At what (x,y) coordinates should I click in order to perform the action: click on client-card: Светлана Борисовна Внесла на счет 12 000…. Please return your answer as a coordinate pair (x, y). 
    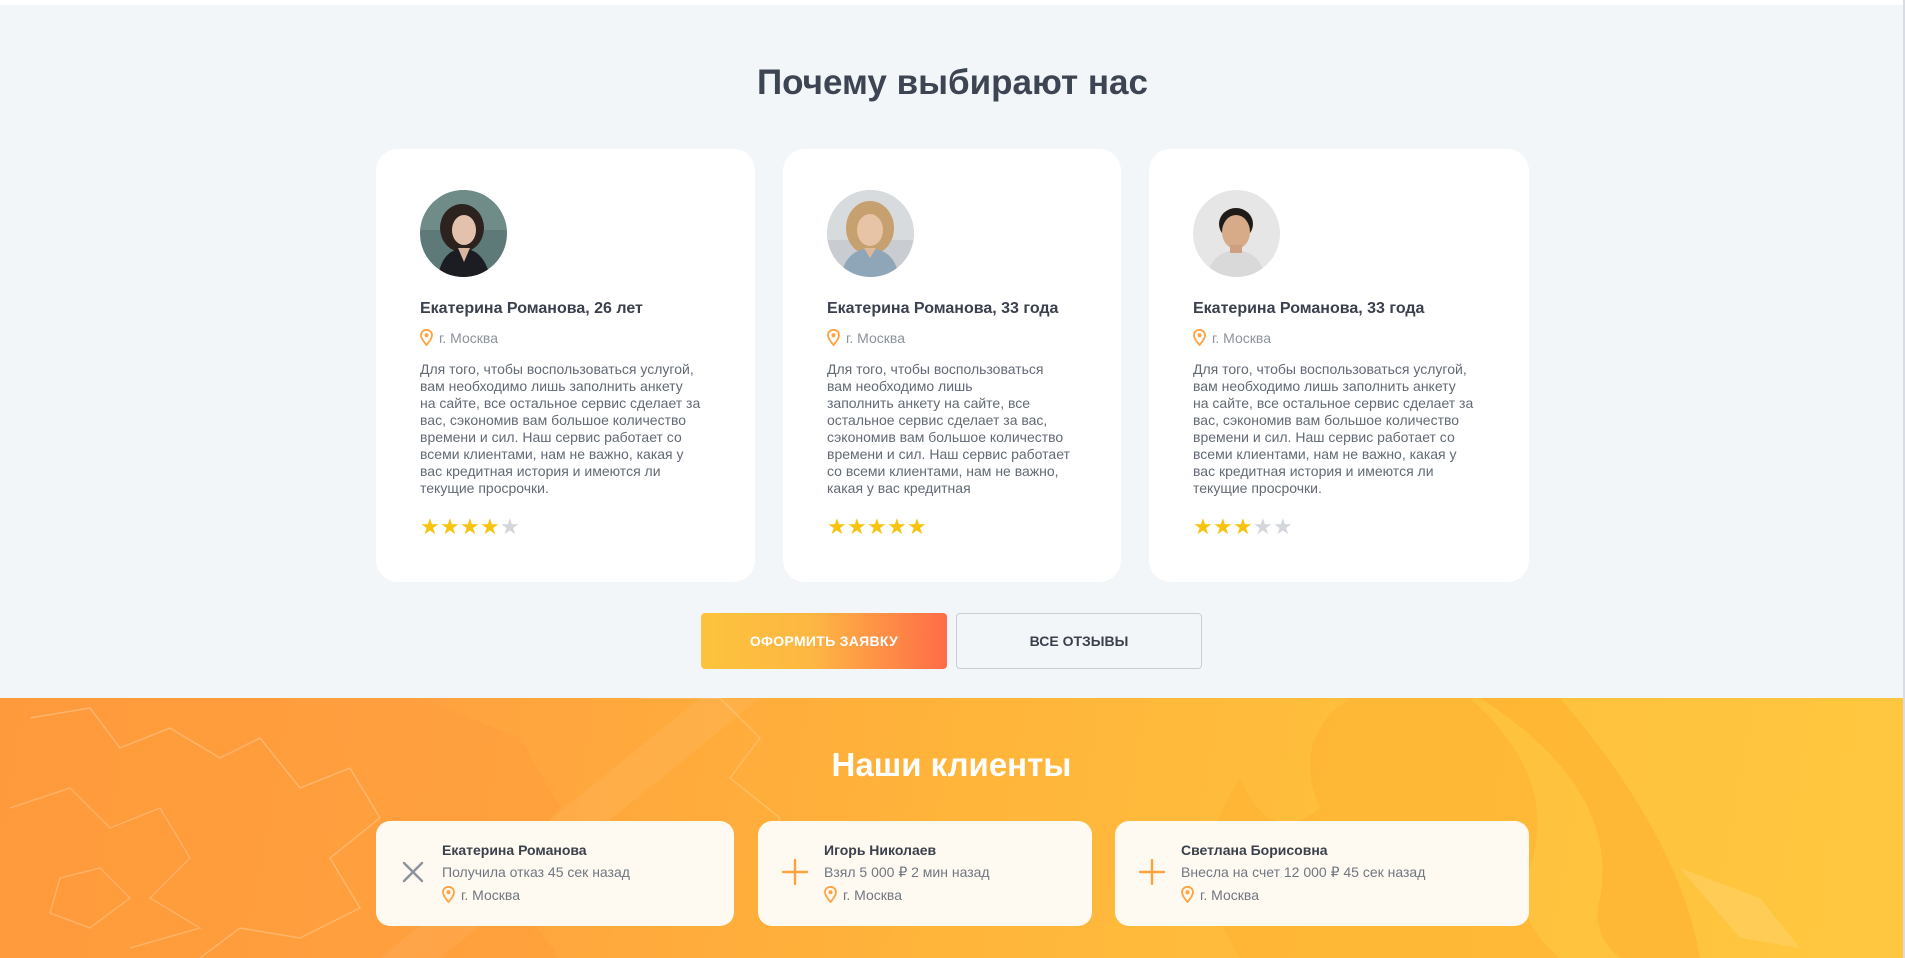
    Looking at the image, I should click on (1322, 873).